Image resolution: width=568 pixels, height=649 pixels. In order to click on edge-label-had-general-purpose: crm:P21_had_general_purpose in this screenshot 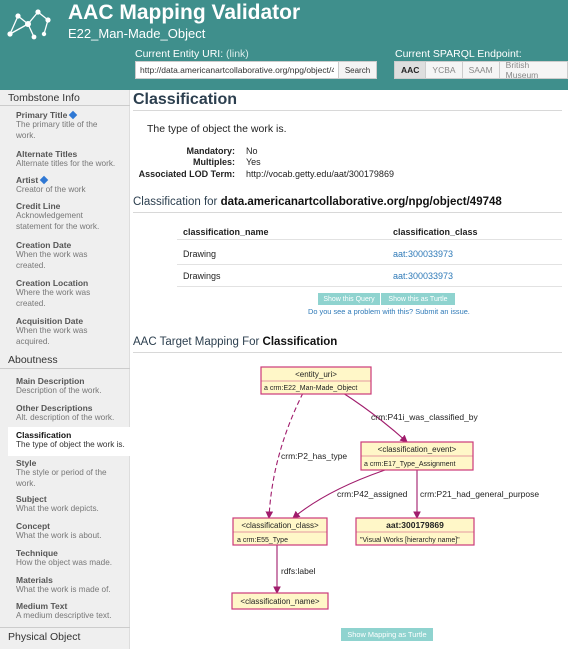, I will do `click(479, 494)`.